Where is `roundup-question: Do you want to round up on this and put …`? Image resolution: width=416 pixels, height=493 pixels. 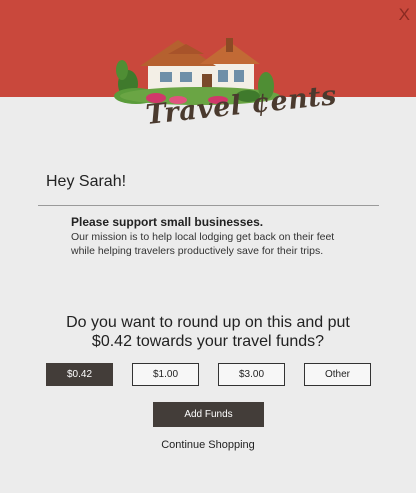
roundup-question: Do you want to round up on this and put … is located at coordinates (208, 332).